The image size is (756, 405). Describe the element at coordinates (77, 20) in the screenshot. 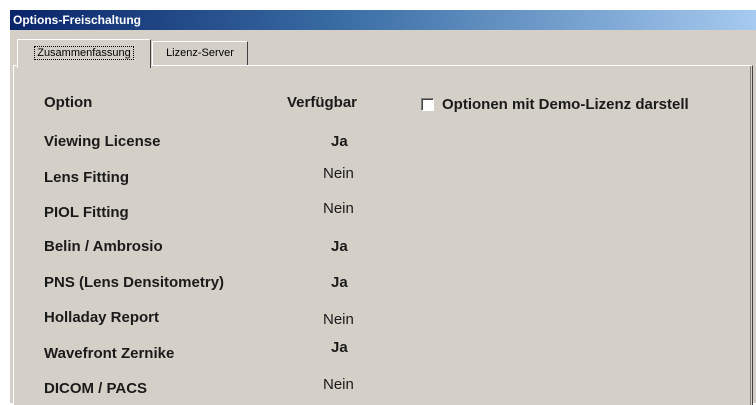

I see `window-title: Options-Freischaltung` at that location.